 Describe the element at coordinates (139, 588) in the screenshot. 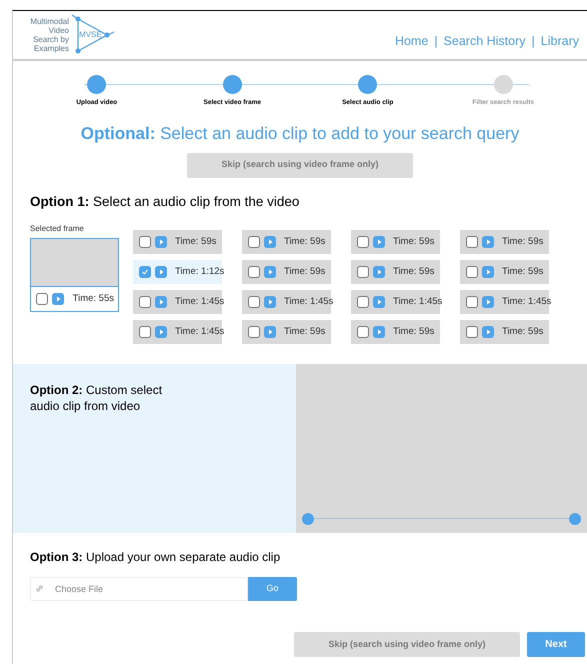

I see `file-input-field: Choose File` at that location.